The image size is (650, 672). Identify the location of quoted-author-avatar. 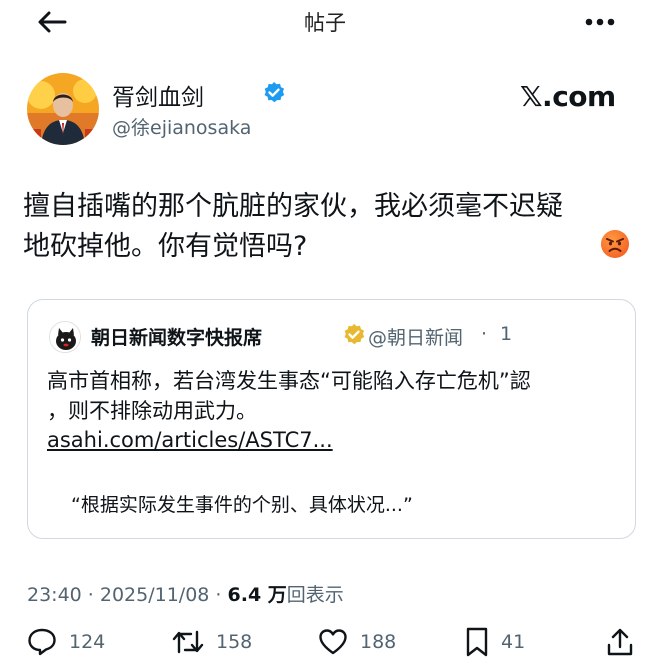
(65, 337).